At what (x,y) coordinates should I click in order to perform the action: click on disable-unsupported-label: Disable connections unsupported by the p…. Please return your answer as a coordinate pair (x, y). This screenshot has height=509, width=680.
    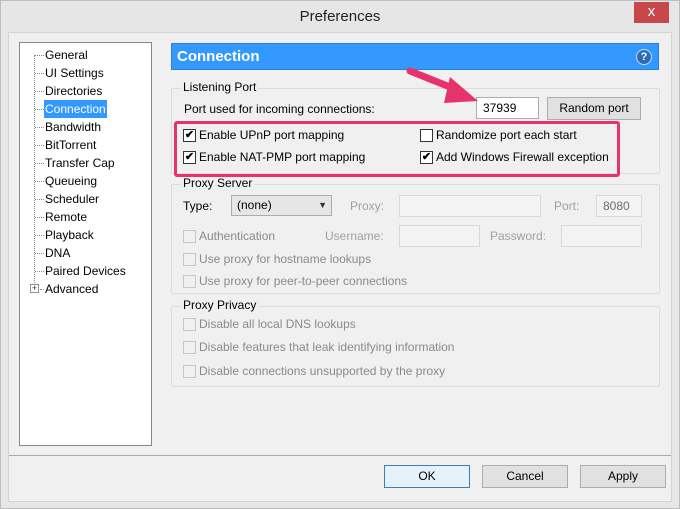
    Looking at the image, I should click on (322, 371).